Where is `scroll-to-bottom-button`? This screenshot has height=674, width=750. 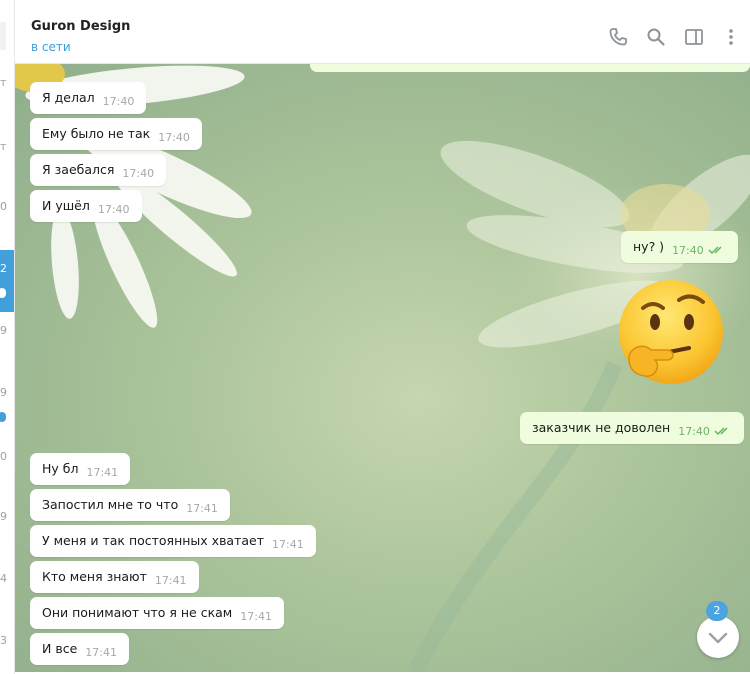 scroll-to-bottom-button is located at coordinates (718, 637).